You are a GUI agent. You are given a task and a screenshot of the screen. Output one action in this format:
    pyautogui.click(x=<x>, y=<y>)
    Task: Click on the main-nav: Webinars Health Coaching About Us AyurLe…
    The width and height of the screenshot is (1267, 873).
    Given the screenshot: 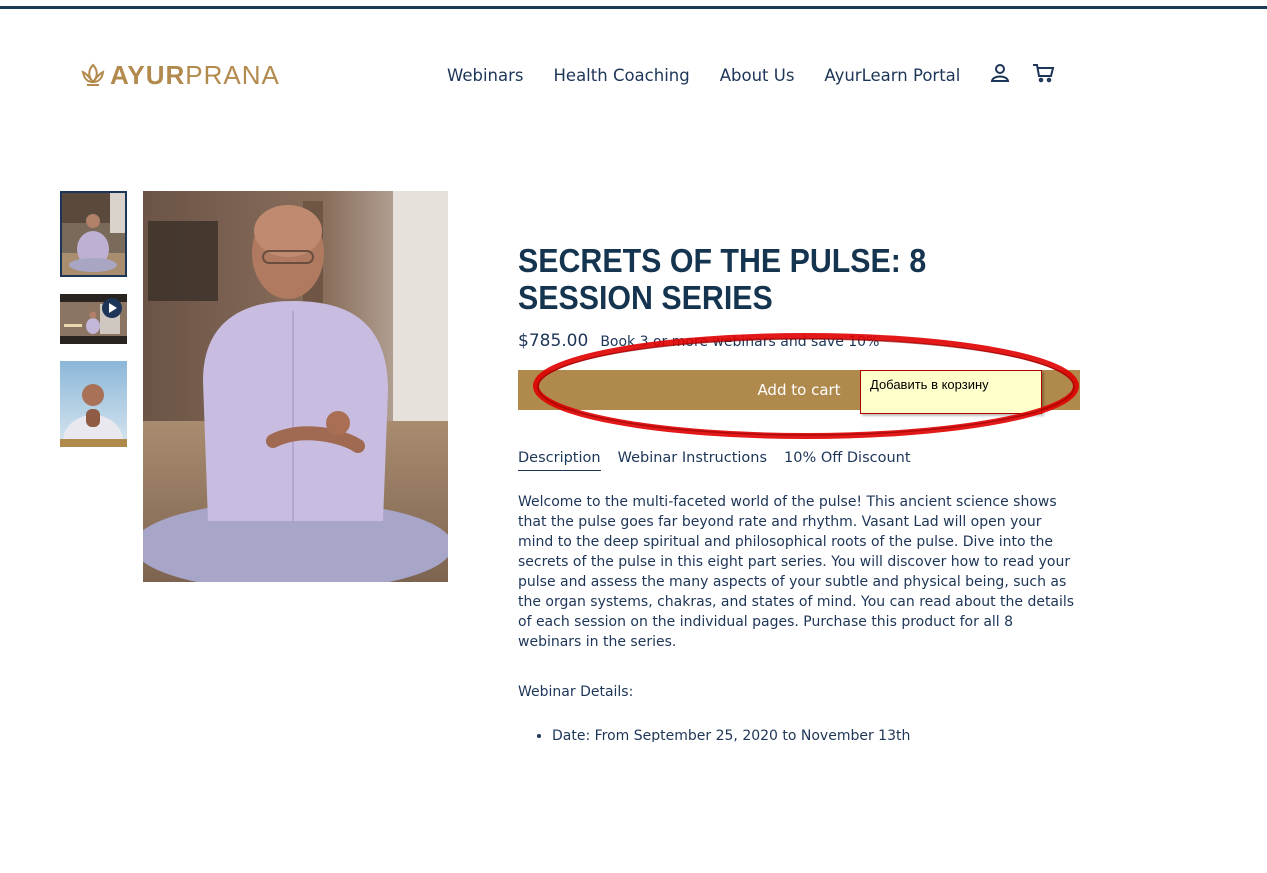 What is the action you would take?
    pyautogui.click(x=762, y=75)
    